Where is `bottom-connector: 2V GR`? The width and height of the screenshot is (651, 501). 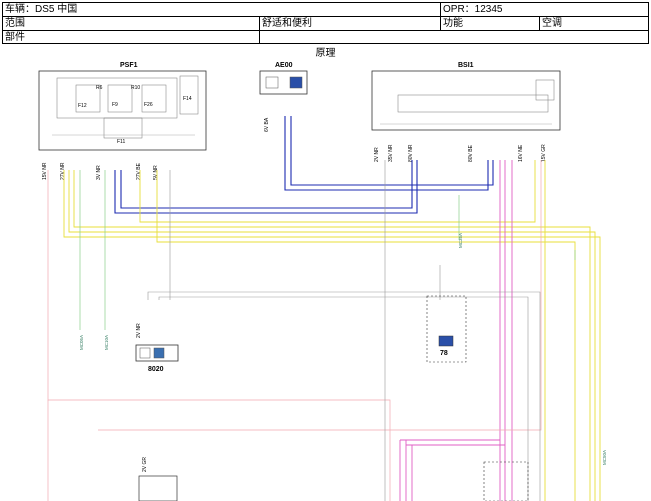
bottom-connector: 2V GR is located at coordinates (145, 464).